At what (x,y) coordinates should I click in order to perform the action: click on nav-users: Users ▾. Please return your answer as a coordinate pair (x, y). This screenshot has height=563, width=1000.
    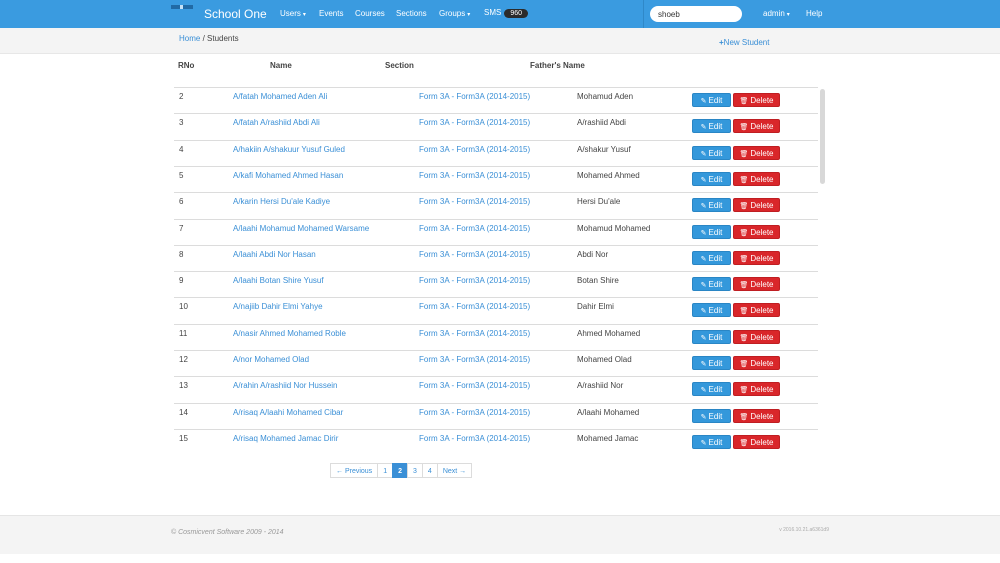
    Looking at the image, I should click on (293, 13).